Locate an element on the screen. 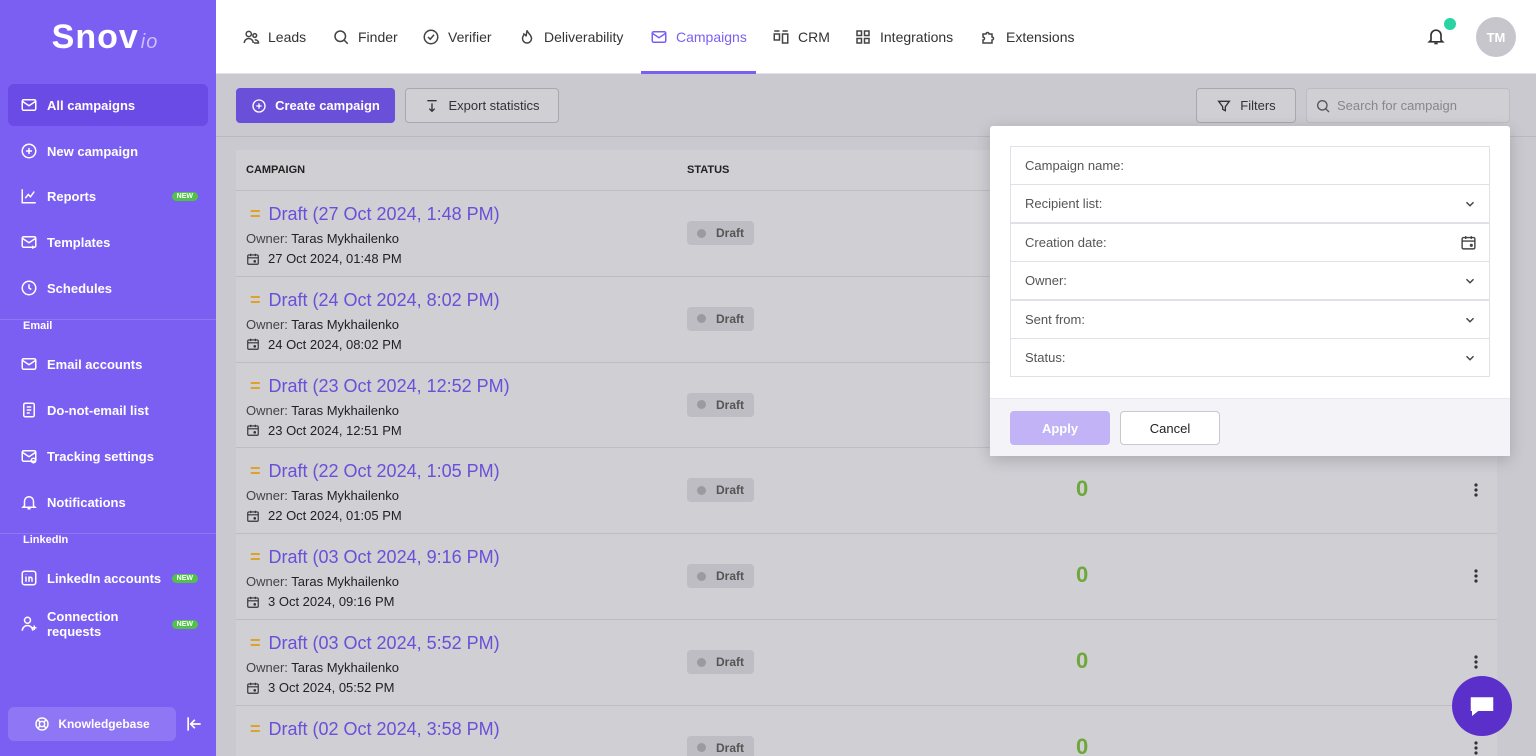 This screenshot has width=1536, height=756. campaign-title-link: = Draft (23 Oct 2024, 12:52 PM) is located at coordinates (380, 386).